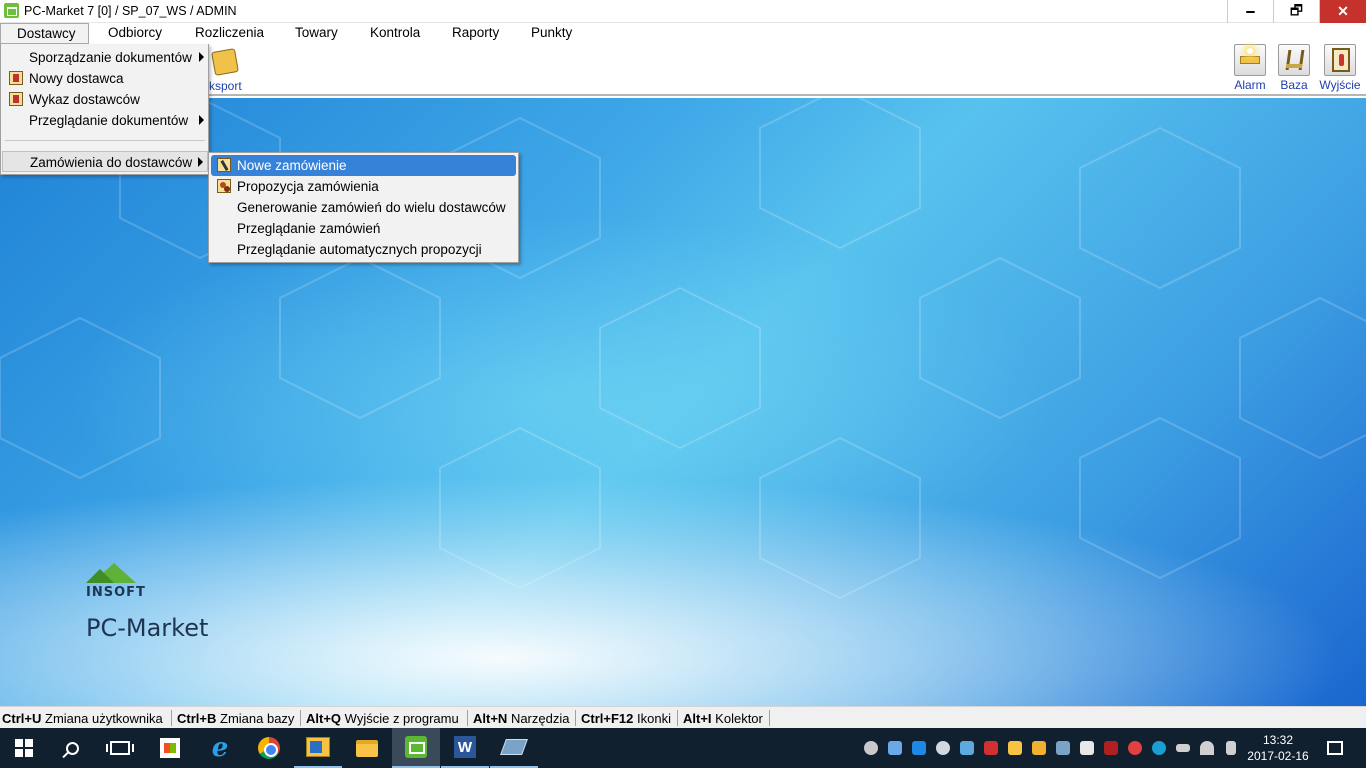 This screenshot has height=768, width=1366. What do you see at coordinates (607, 718) in the screenshot?
I see `shortcut-key: Ctrl+F12` at bounding box center [607, 718].